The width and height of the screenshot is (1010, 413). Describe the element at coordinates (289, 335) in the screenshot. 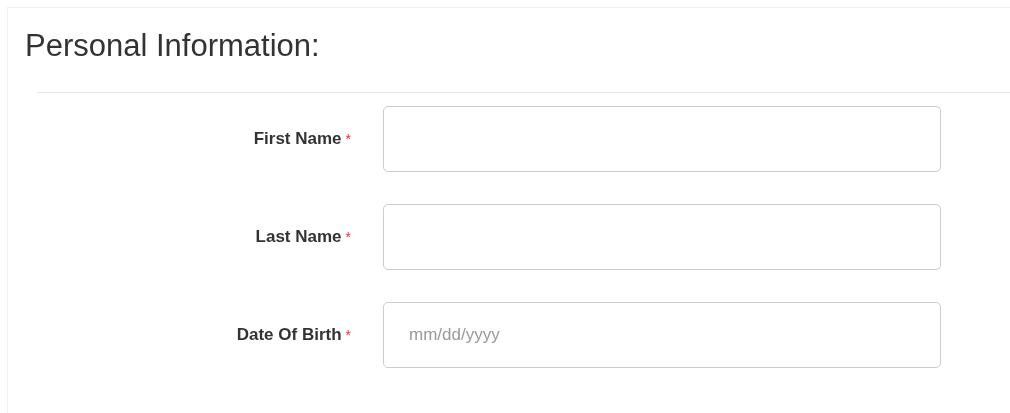

I see `field-label: Date Of Birth` at that location.